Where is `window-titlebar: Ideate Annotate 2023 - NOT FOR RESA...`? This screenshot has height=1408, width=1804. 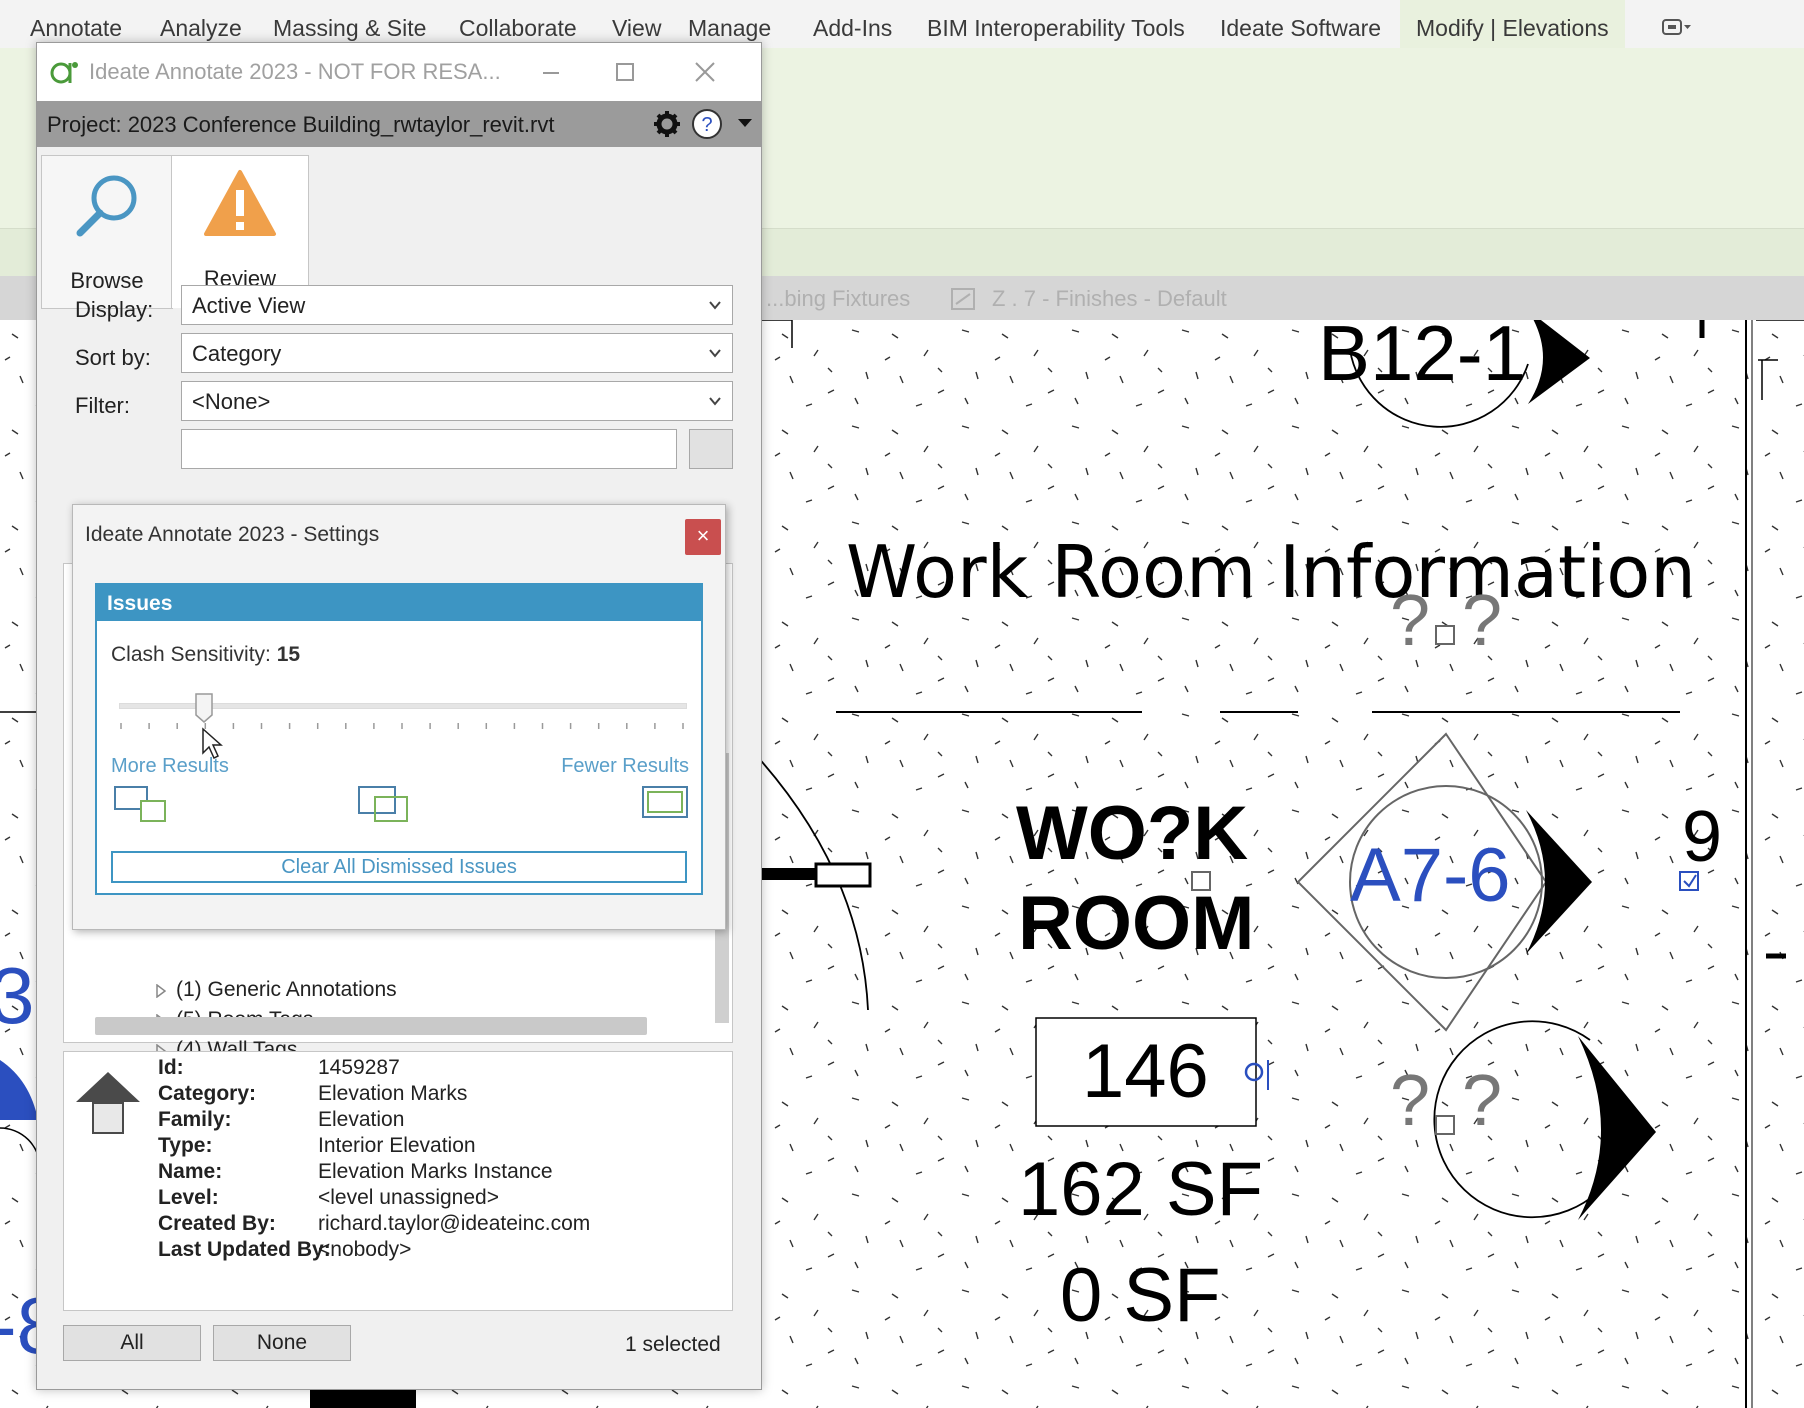
window-titlebar: Ideate Annotate 2023 - NOT FOR RESA... is located at coordinates (399, 72).